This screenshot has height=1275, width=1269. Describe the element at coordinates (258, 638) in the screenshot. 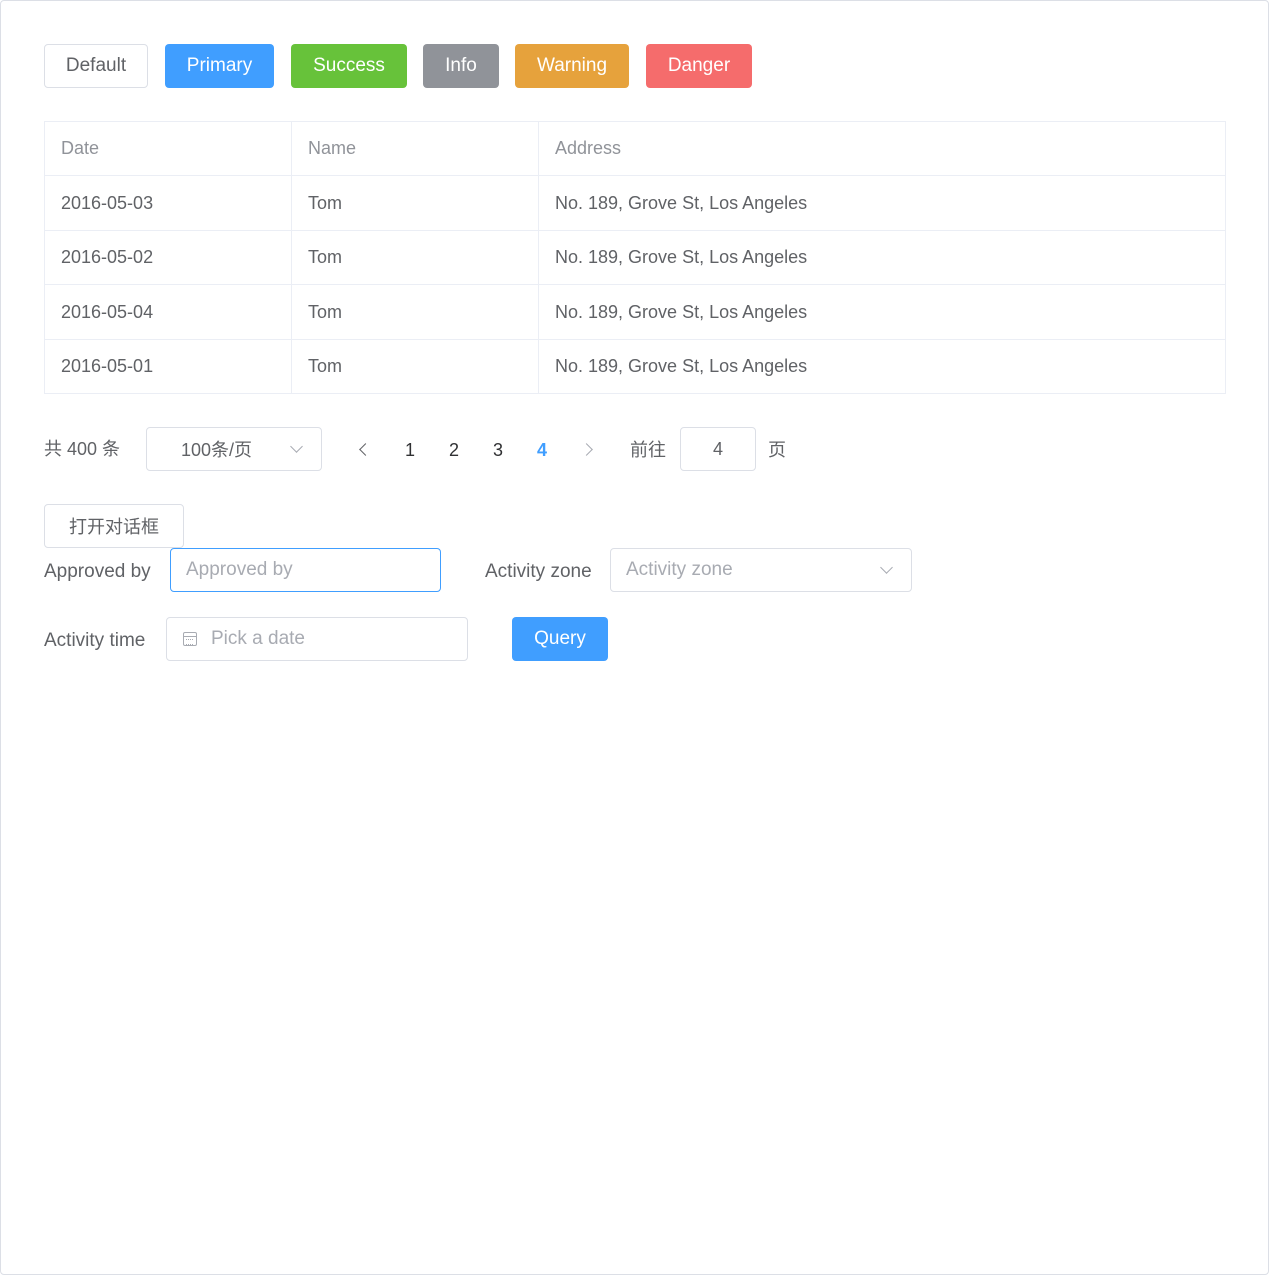

I see `activity-time-placeholder: Pick a date` at that location.